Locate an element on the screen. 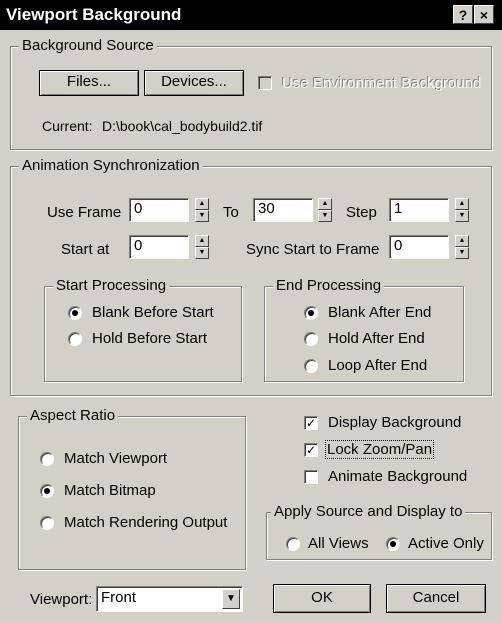 The height and width of the screenshot is (623, 502). apply-to-legend: Apply Source and Display to is located at coordinates (368, 511).